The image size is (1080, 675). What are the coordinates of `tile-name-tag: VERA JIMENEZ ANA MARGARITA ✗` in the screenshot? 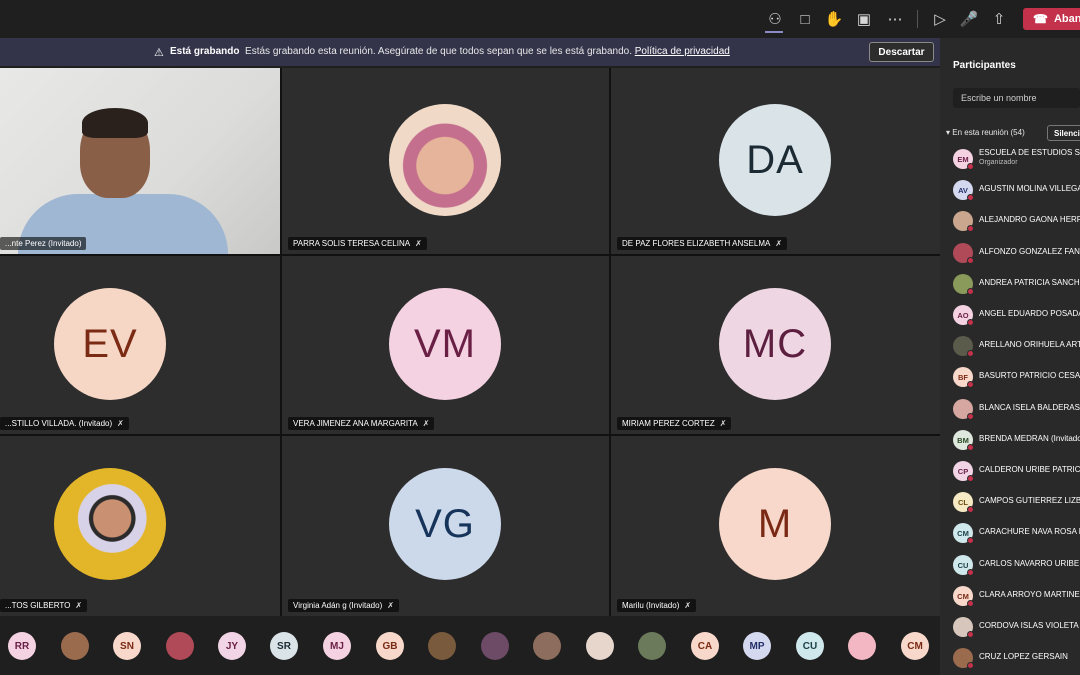 It's located at (361, 423).